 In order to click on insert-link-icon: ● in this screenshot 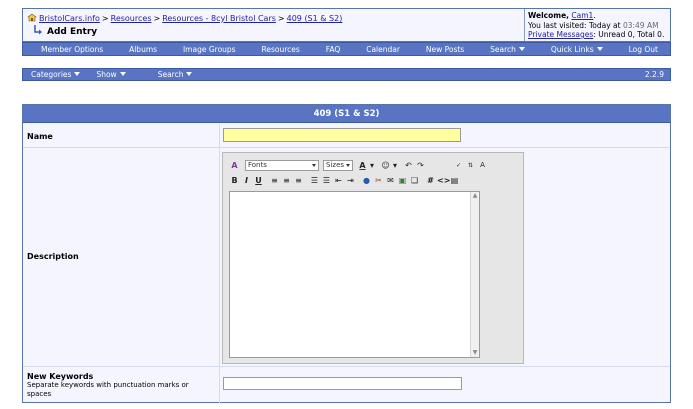, I will do `click(366, 180)`.